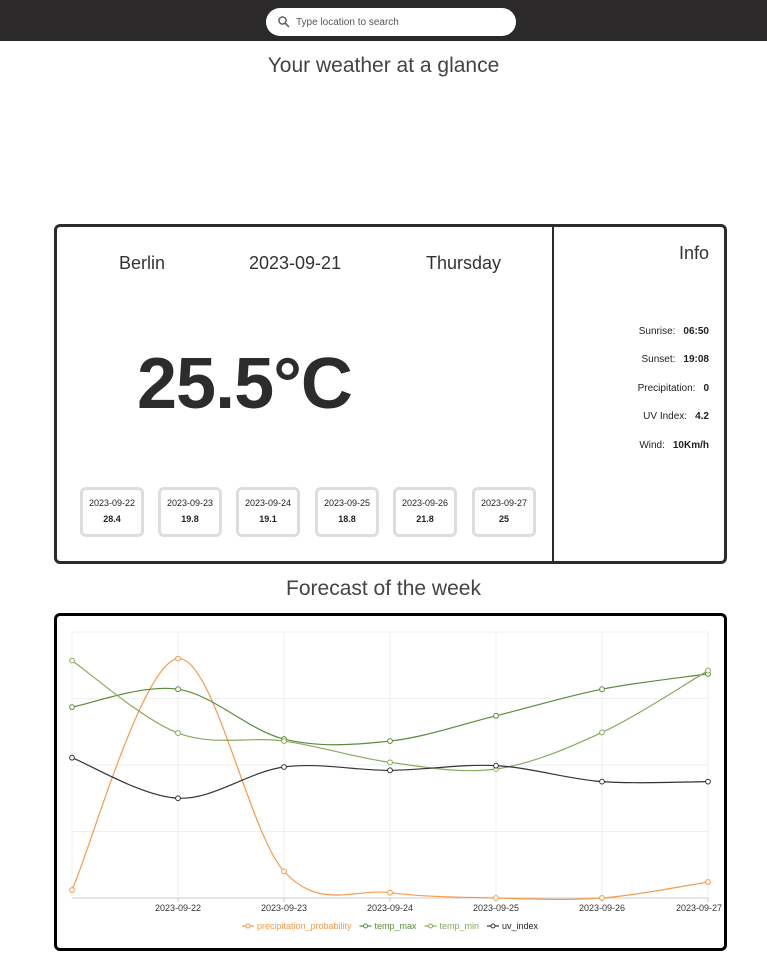 The height and width of the screenshot is (975, 767). What do you see at coordinates (504, 503) in the screenshot?
I see `forecast-day-date: 2023-09-27` at bounding box center [504, 503].